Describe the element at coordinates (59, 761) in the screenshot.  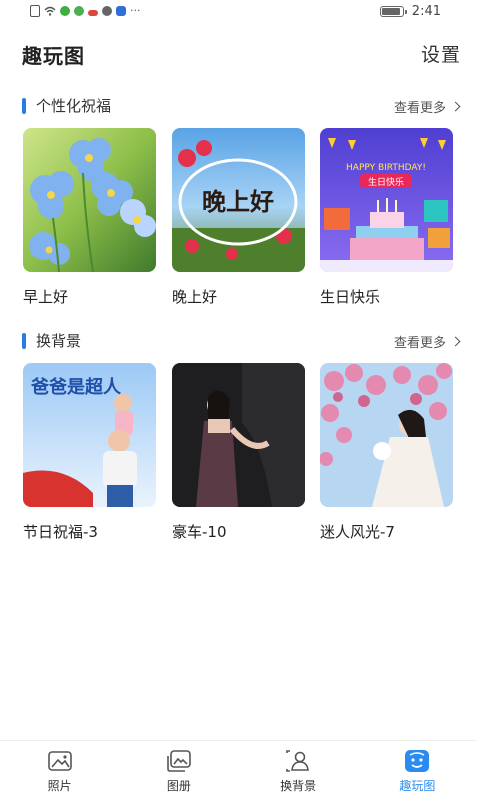
I see `photo-icon` at that location.